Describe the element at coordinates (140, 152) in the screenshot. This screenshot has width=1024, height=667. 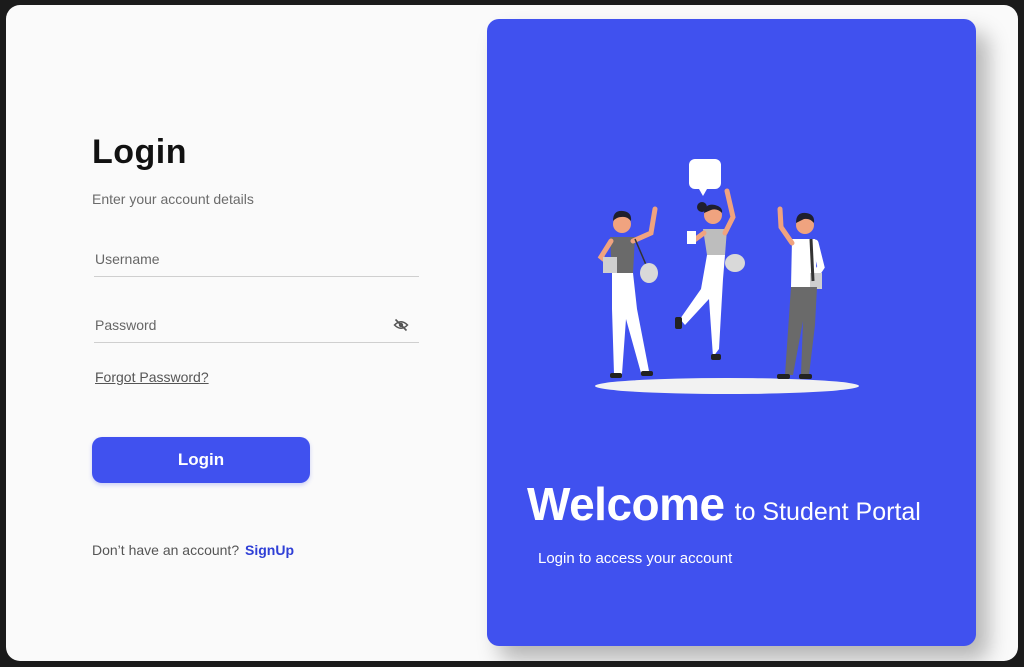
I see `page-title: Login` at that location.